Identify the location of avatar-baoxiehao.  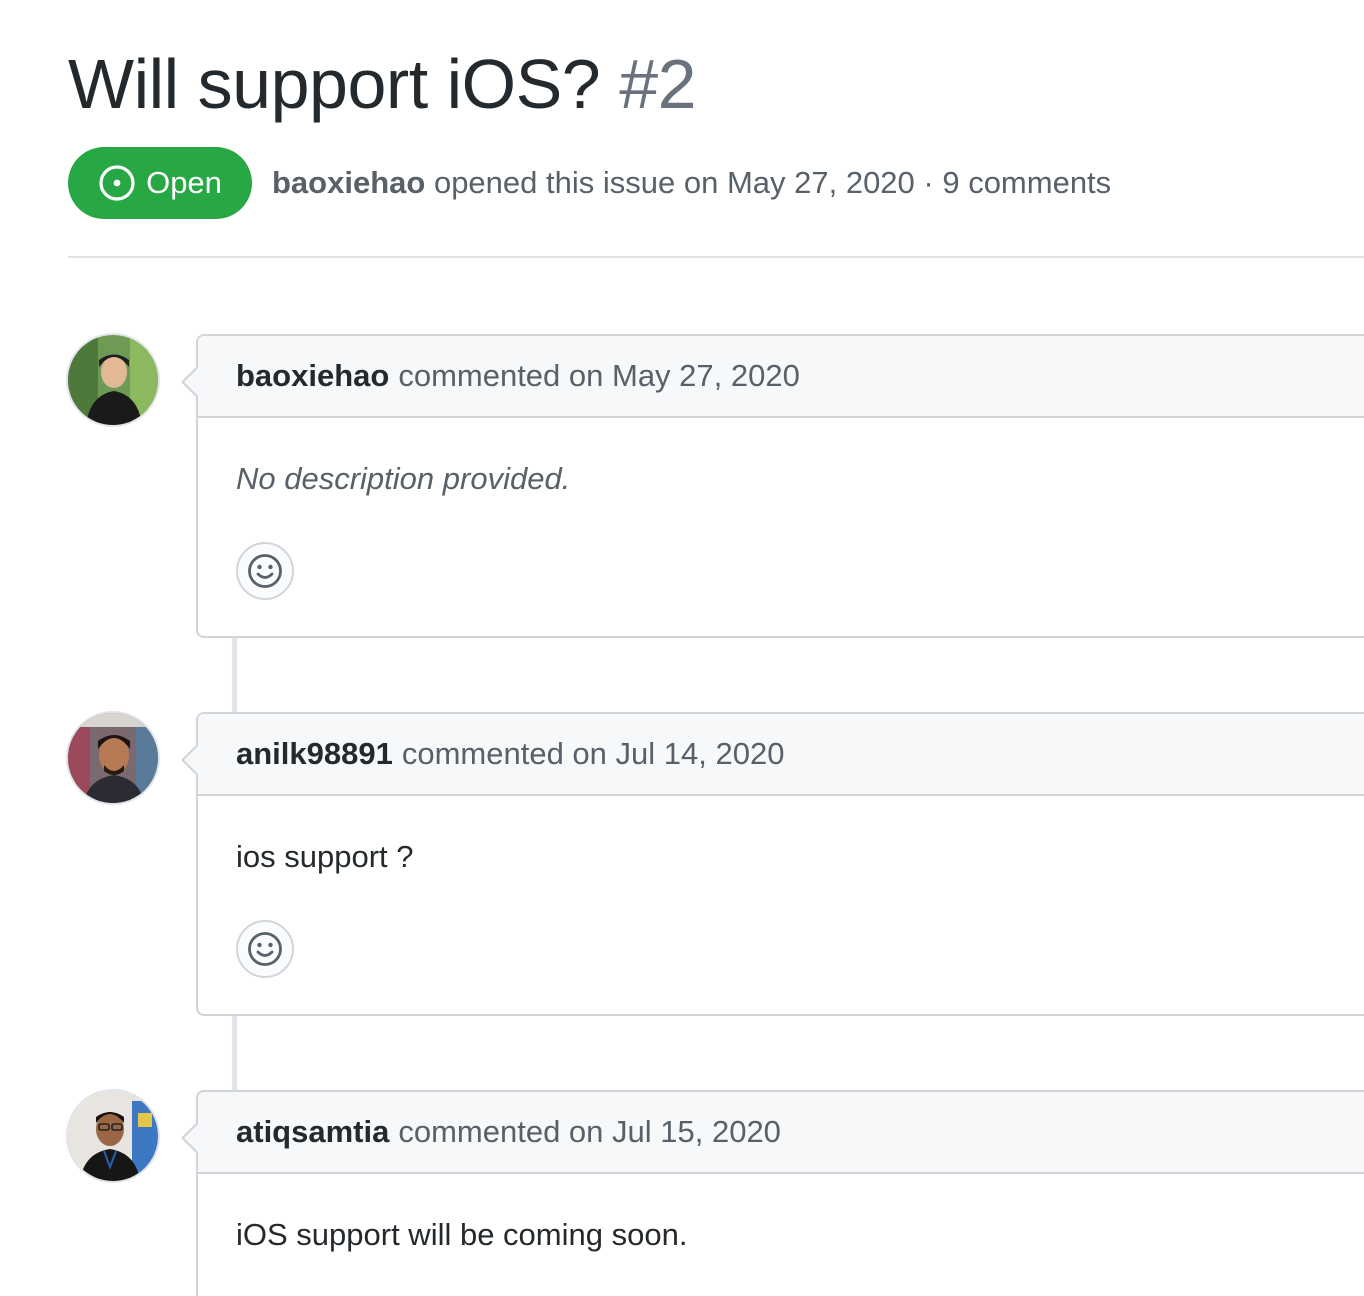
(113, 380).